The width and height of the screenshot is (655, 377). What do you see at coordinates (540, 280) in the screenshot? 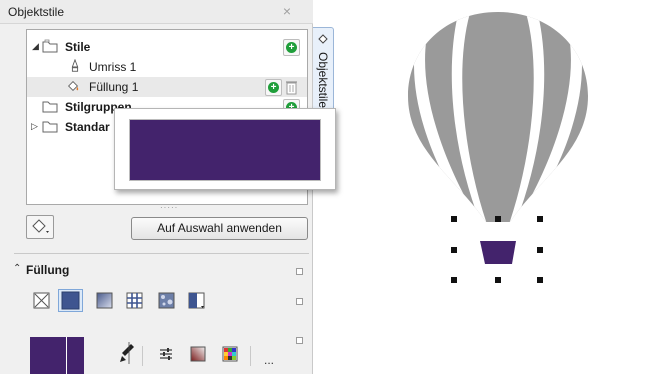
I see `selection-handle-bottom-right` at bounding box center [540, 280].